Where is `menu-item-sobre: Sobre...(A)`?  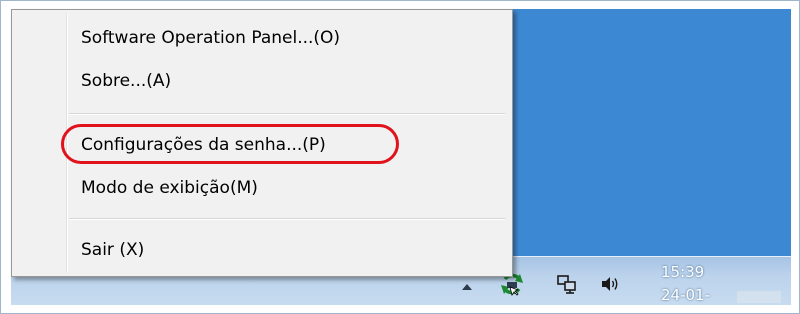
menu-item-sobre: Sobre...(A) is located at coordinates (262, 82).